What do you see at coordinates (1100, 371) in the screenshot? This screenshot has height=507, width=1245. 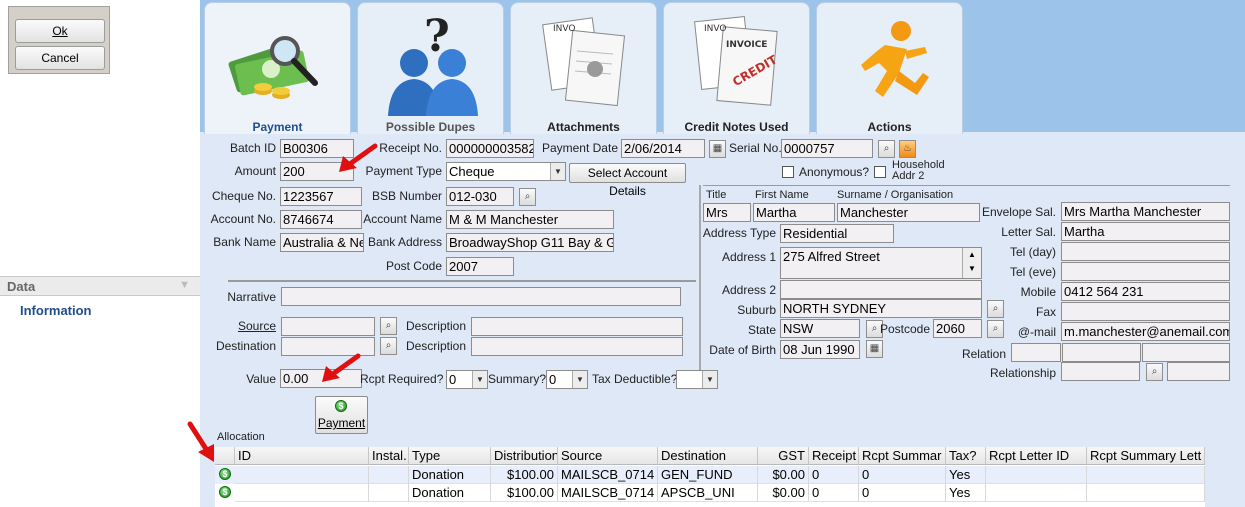 I see `relationship-field` at bounding box center [1100, 371].